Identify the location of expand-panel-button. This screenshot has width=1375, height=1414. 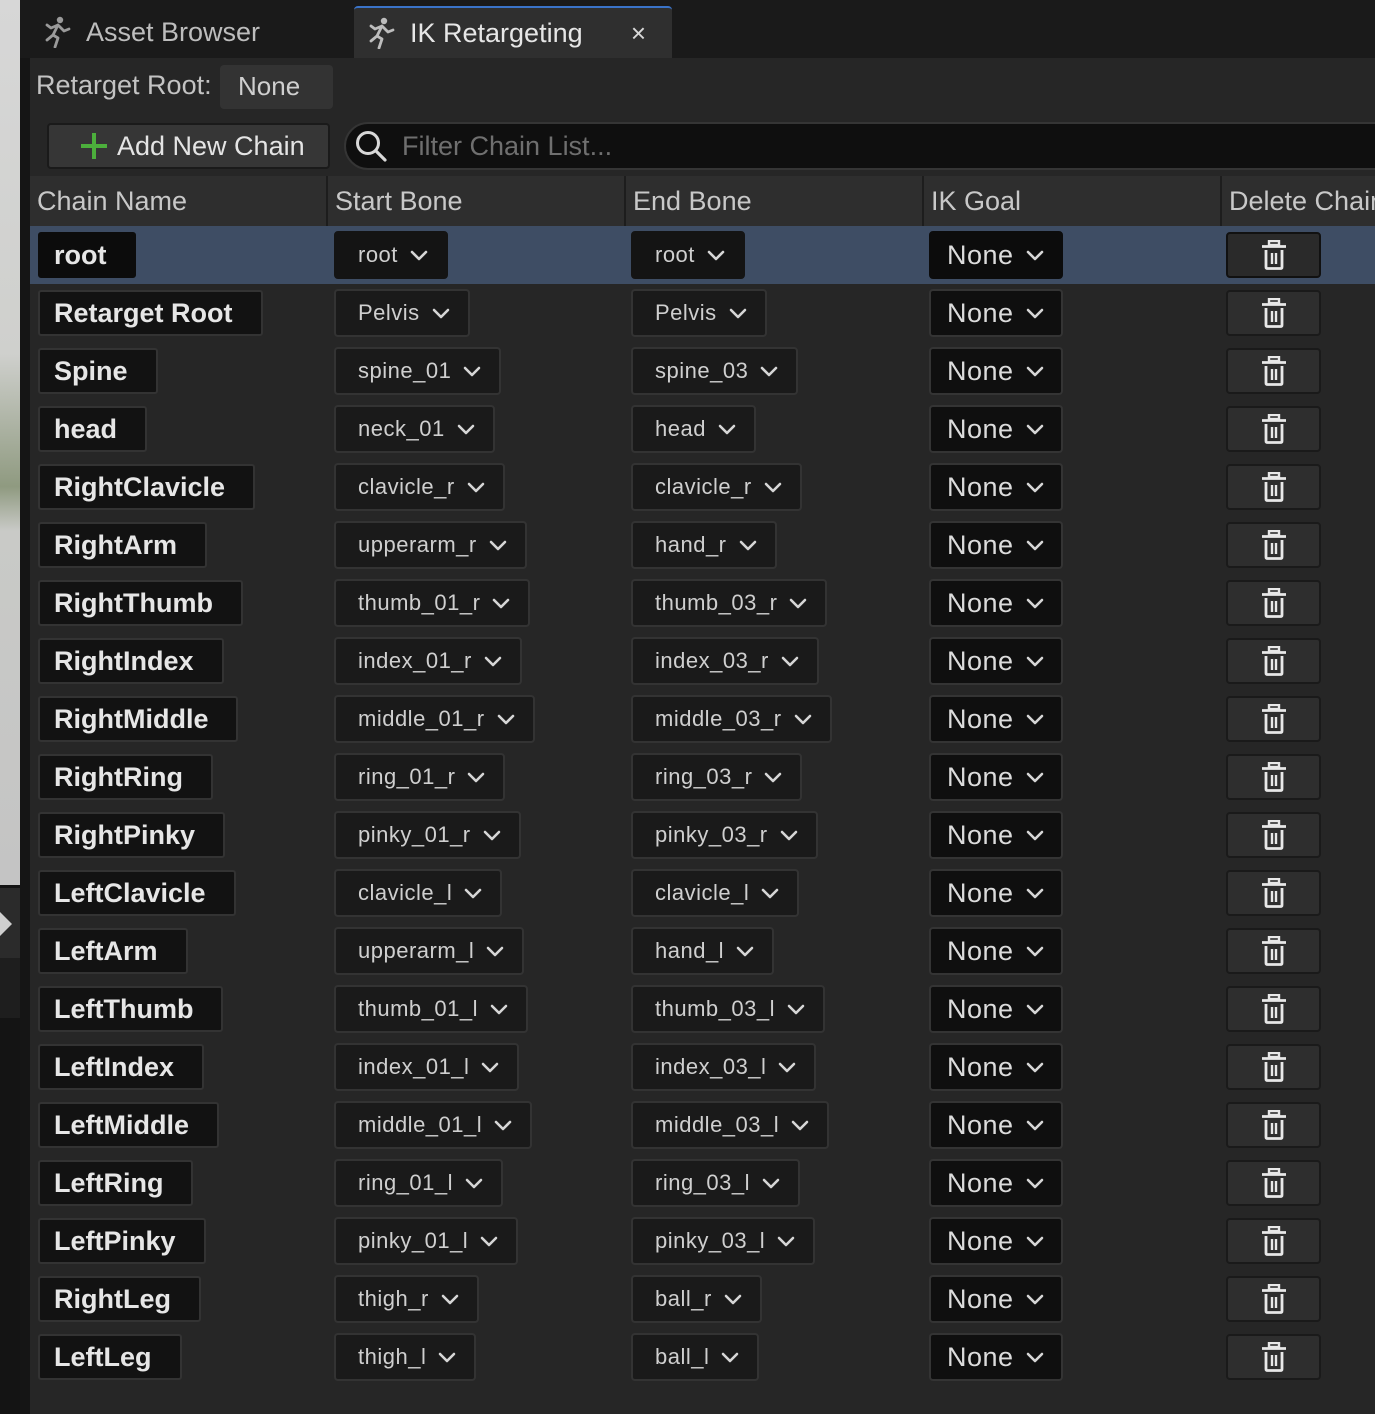
(10, 923).